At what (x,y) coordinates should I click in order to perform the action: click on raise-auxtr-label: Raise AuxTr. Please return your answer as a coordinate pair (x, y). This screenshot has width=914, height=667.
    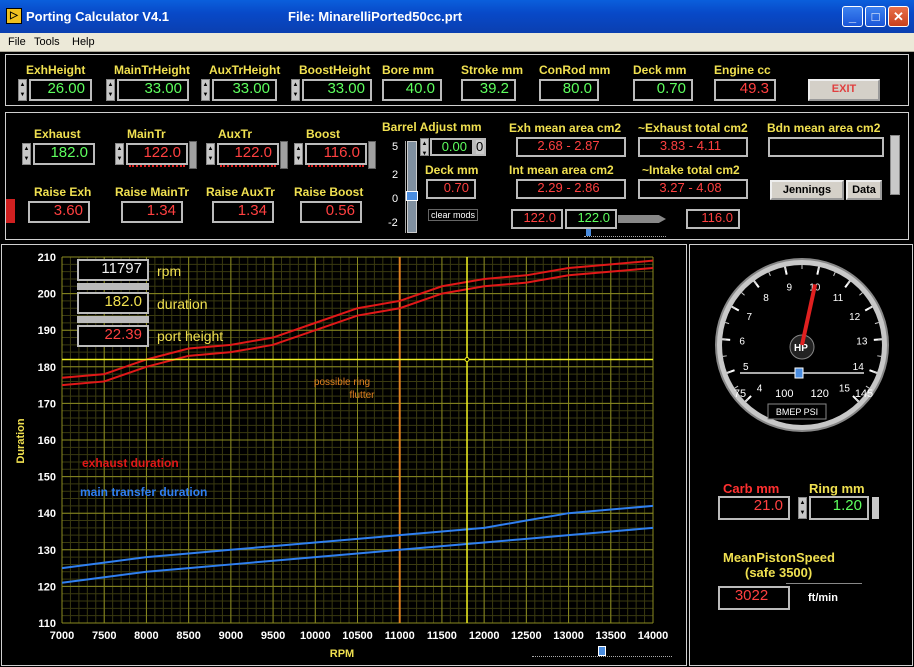
    Looking at the image, I should click on (240, 192).